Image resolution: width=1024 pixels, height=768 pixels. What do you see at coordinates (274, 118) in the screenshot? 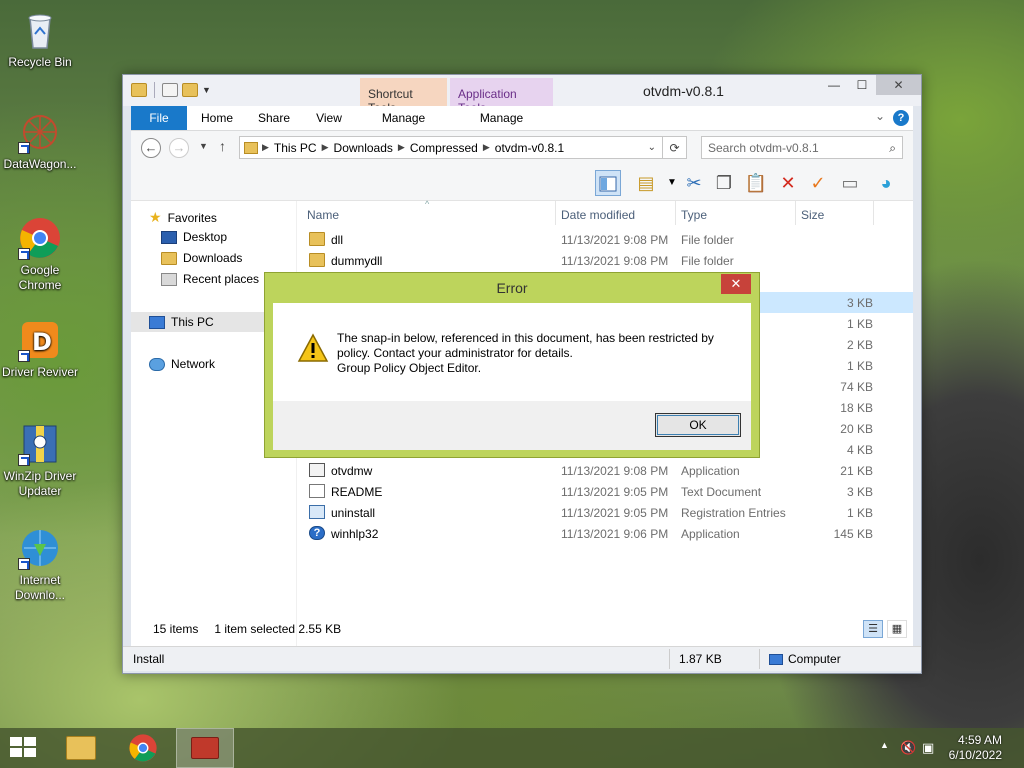
I see `tab-share: Share` at bounding box center [274, 118].